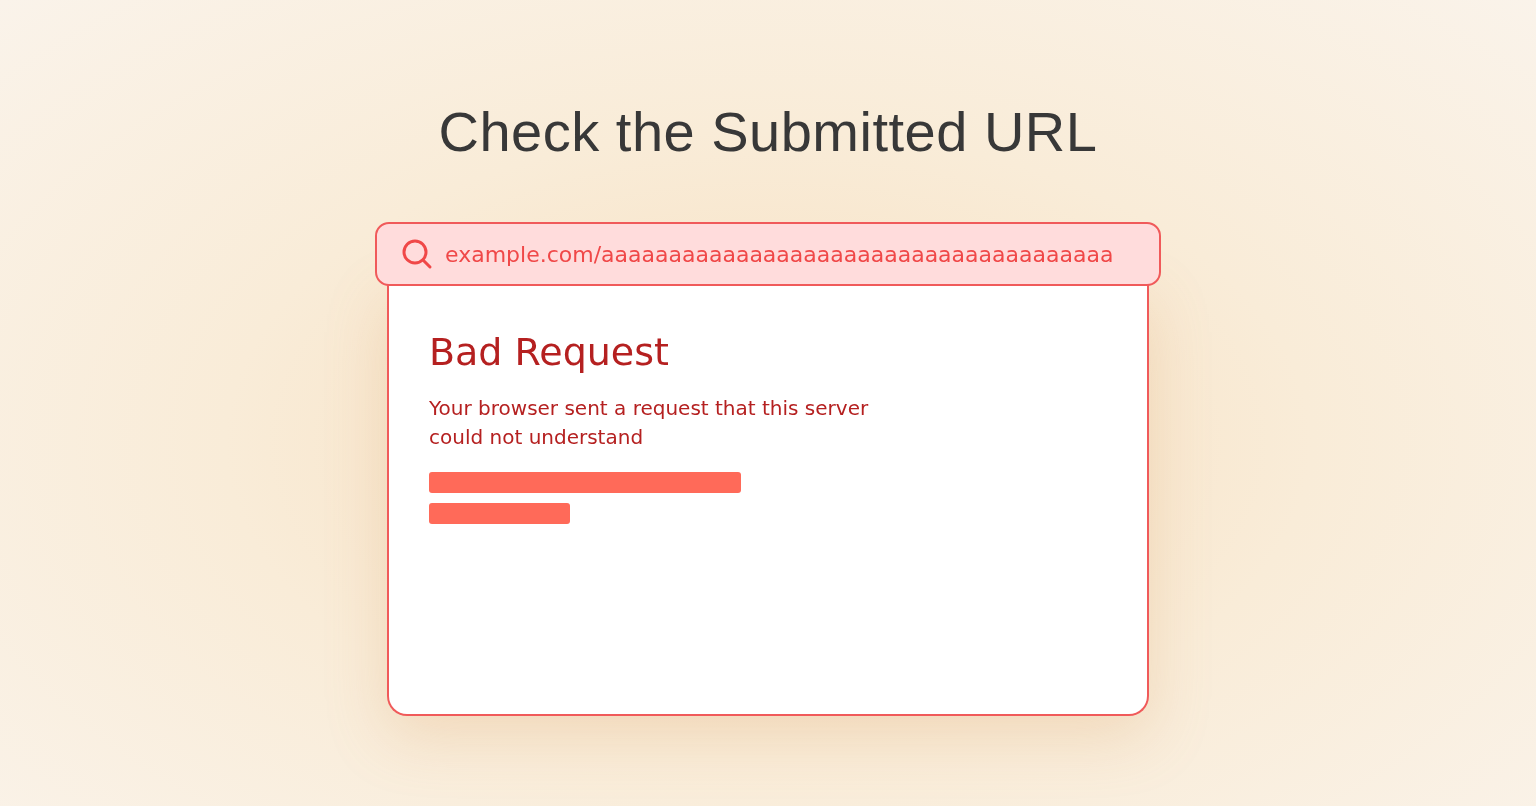 This screenshot has height=806, width=1536. Describe the element at coordinates (417, 254) in the screenshot. I see `search-icon` at that location.